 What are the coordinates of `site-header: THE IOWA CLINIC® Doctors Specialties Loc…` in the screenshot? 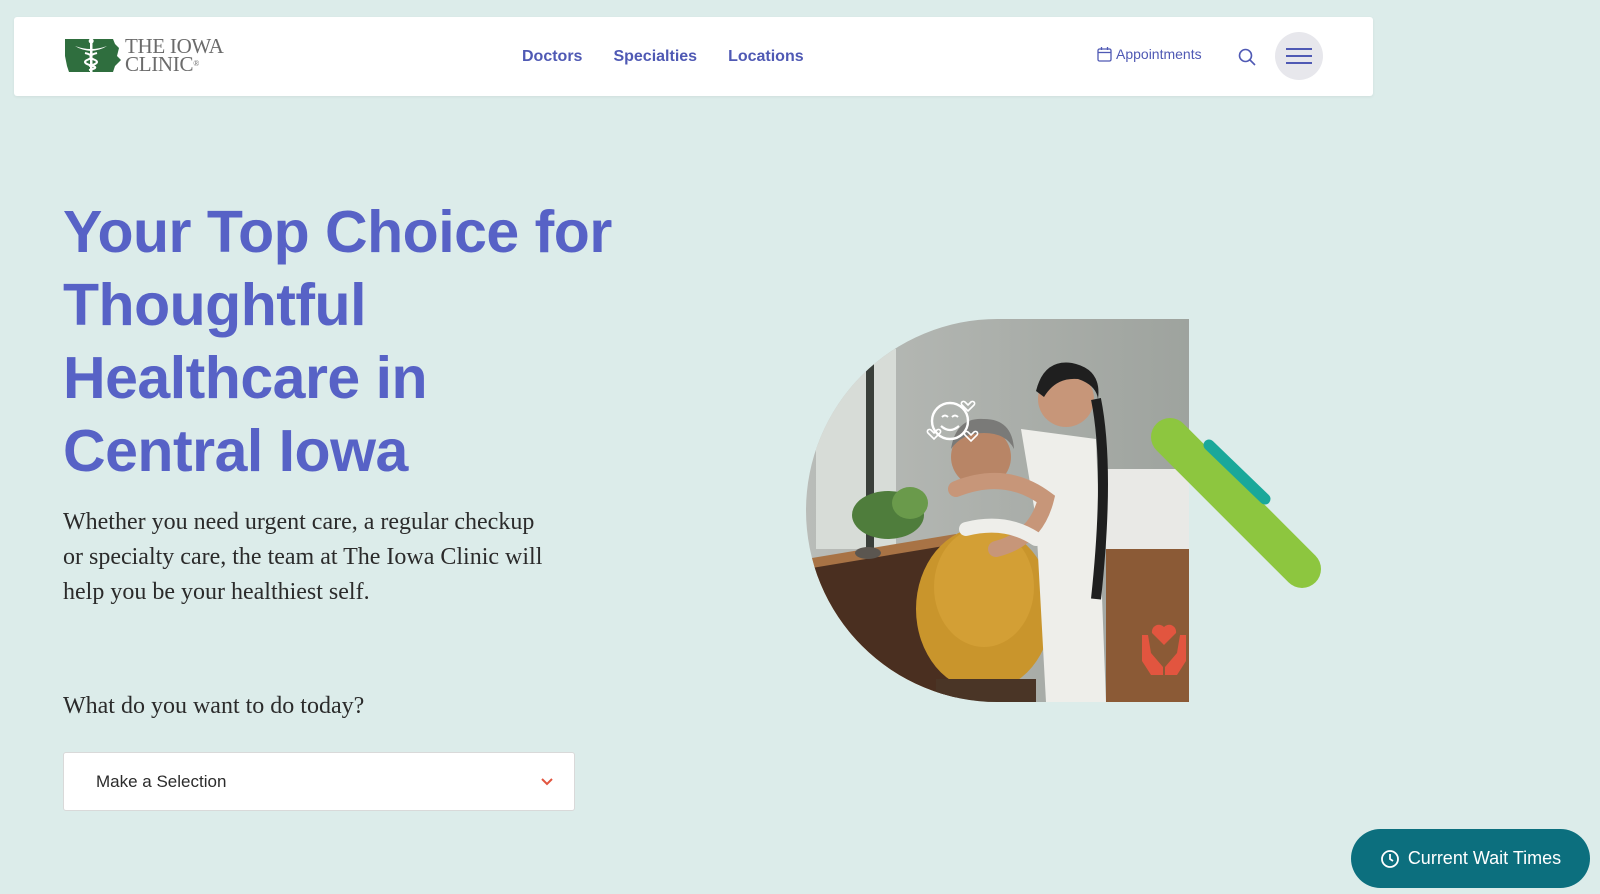 It's located at (693, 56).